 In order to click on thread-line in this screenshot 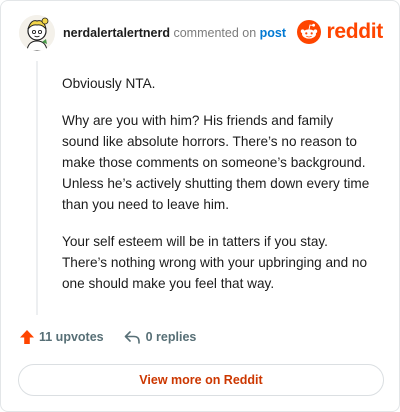, I will do `click(37, 188)`.